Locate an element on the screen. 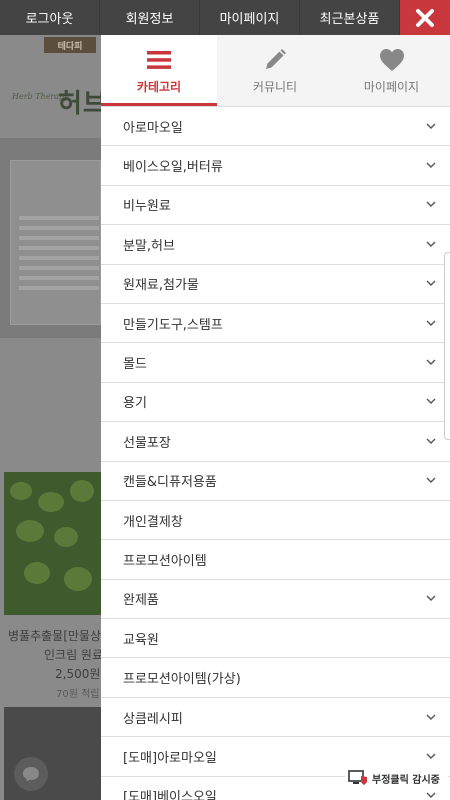 The height and width of the screenshot is (800, 450). menu-item: 개인결제창 is located at coordinates (275, 521).